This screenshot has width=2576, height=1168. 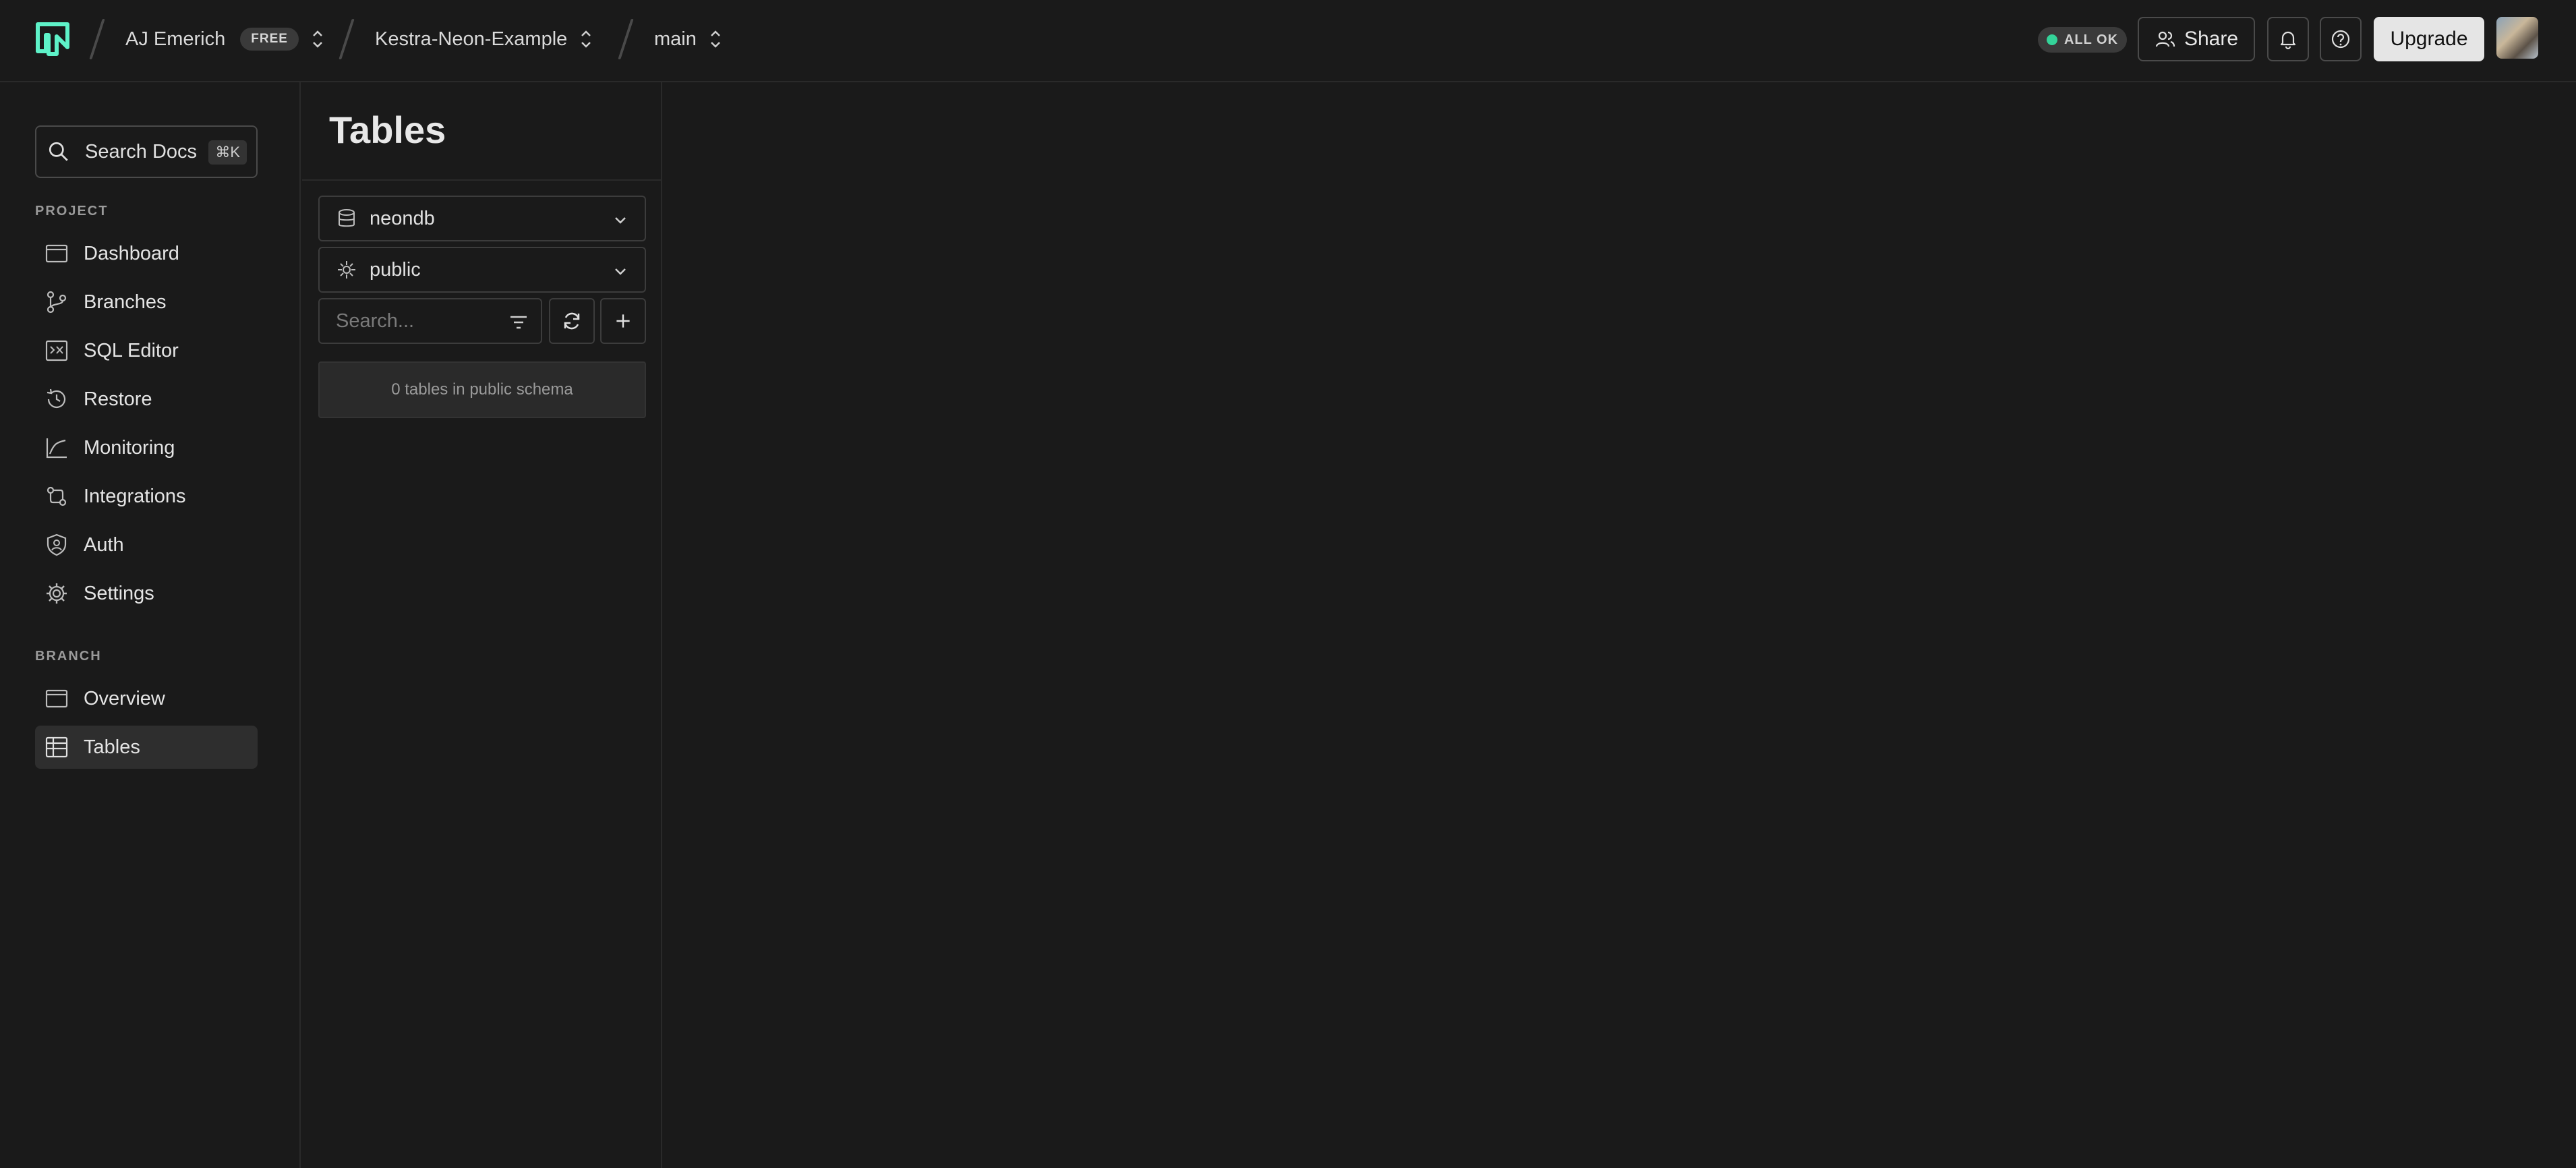 What do you see at coordinates (402, 218) in the screenshot?
I see `database-value: neondb` at bounding box center [402, 218].